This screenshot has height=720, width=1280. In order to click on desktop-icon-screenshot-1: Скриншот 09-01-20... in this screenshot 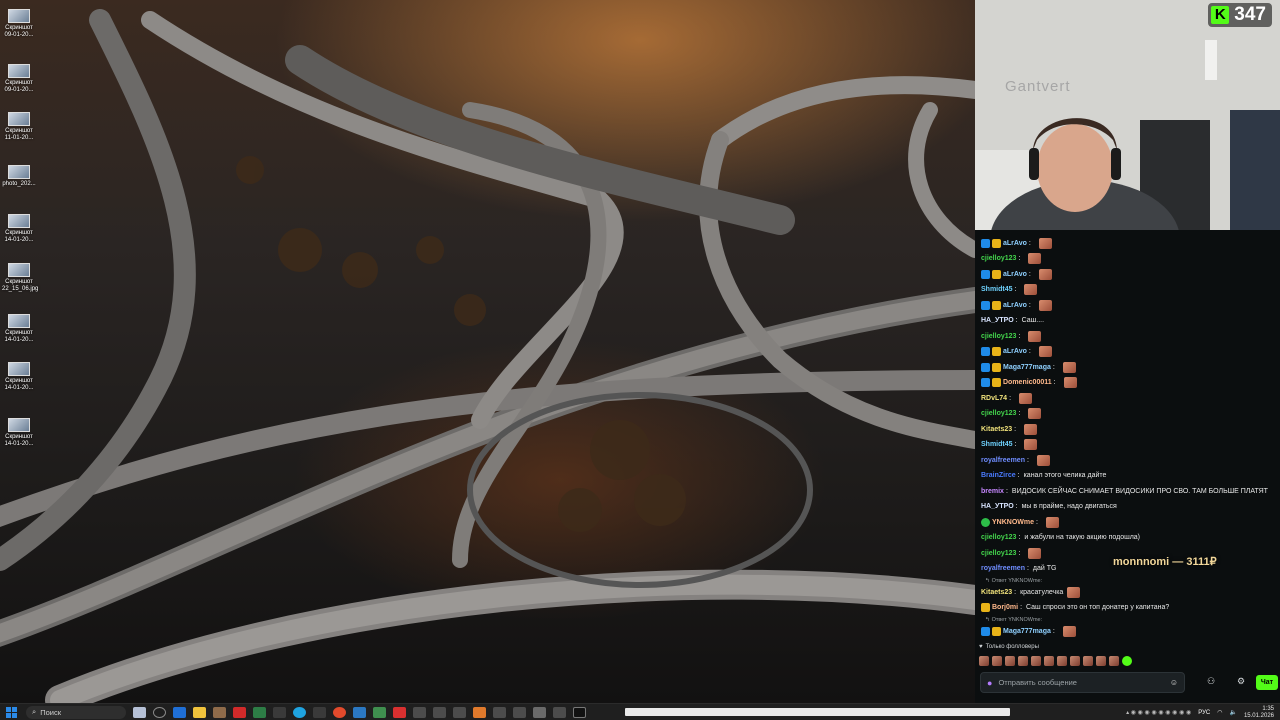, I will do `click(19, 24)`.